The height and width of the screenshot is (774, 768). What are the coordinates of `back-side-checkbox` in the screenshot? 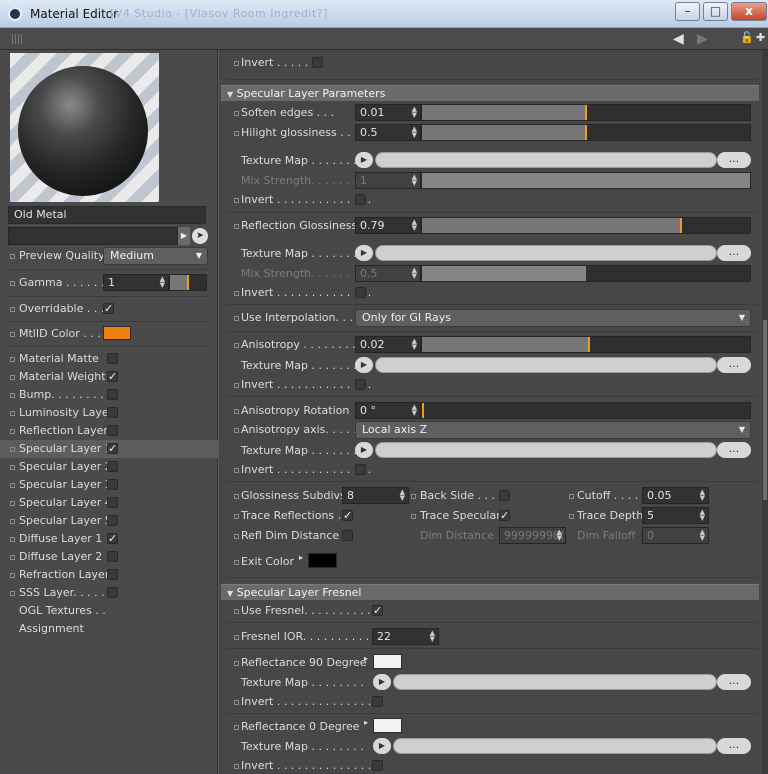 It's located at (504, 495).